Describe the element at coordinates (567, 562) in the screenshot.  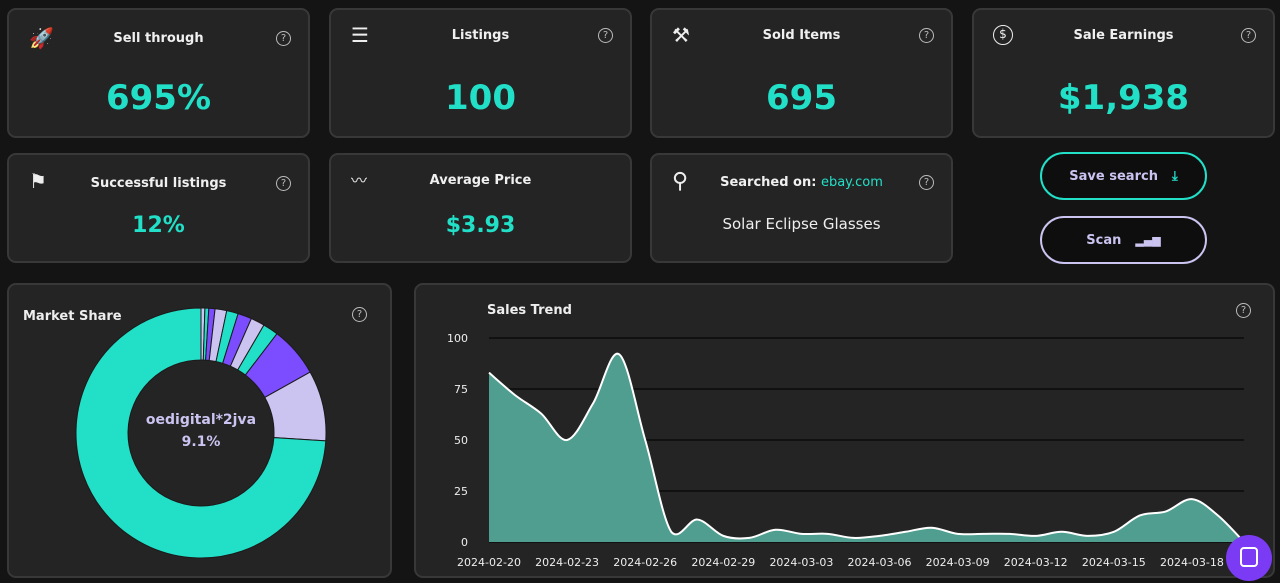
I see `x-tick-label: 2024-02-23` at that location.